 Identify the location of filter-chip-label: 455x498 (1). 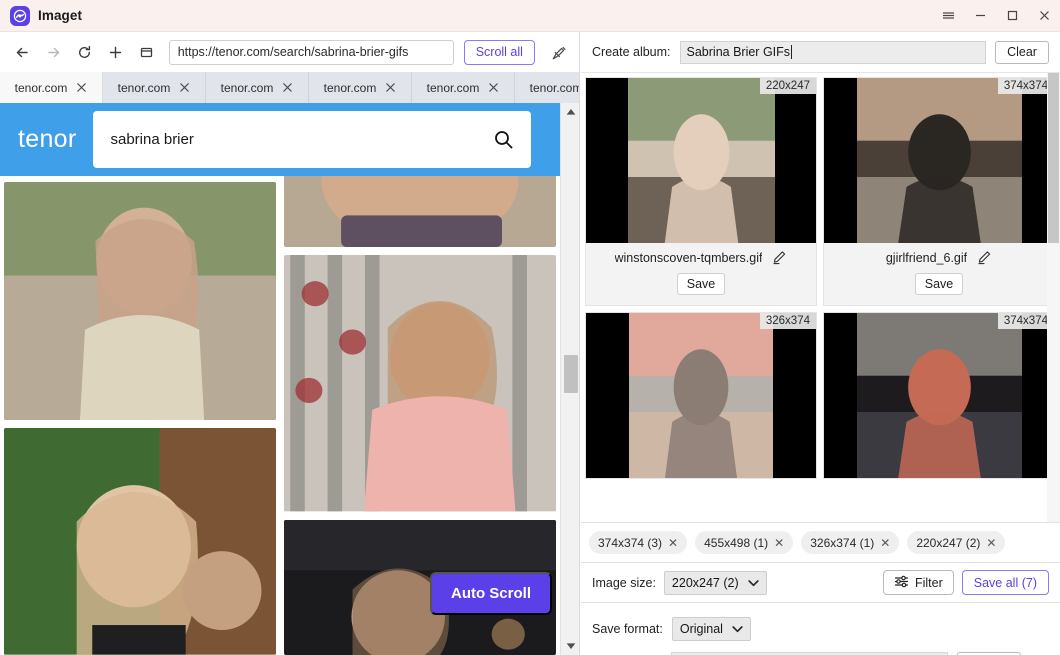
(736, 542).